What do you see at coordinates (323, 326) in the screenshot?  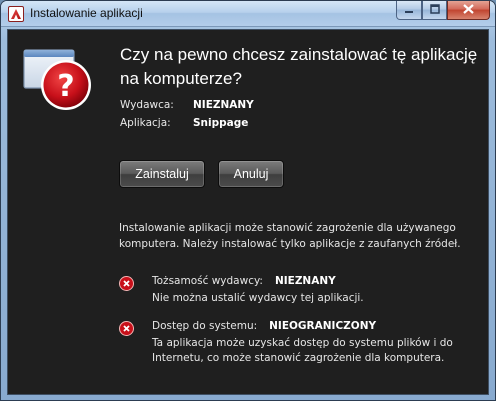 I see `risk-value: NIEOGRANICZONY` at bounding box center [323, 326].